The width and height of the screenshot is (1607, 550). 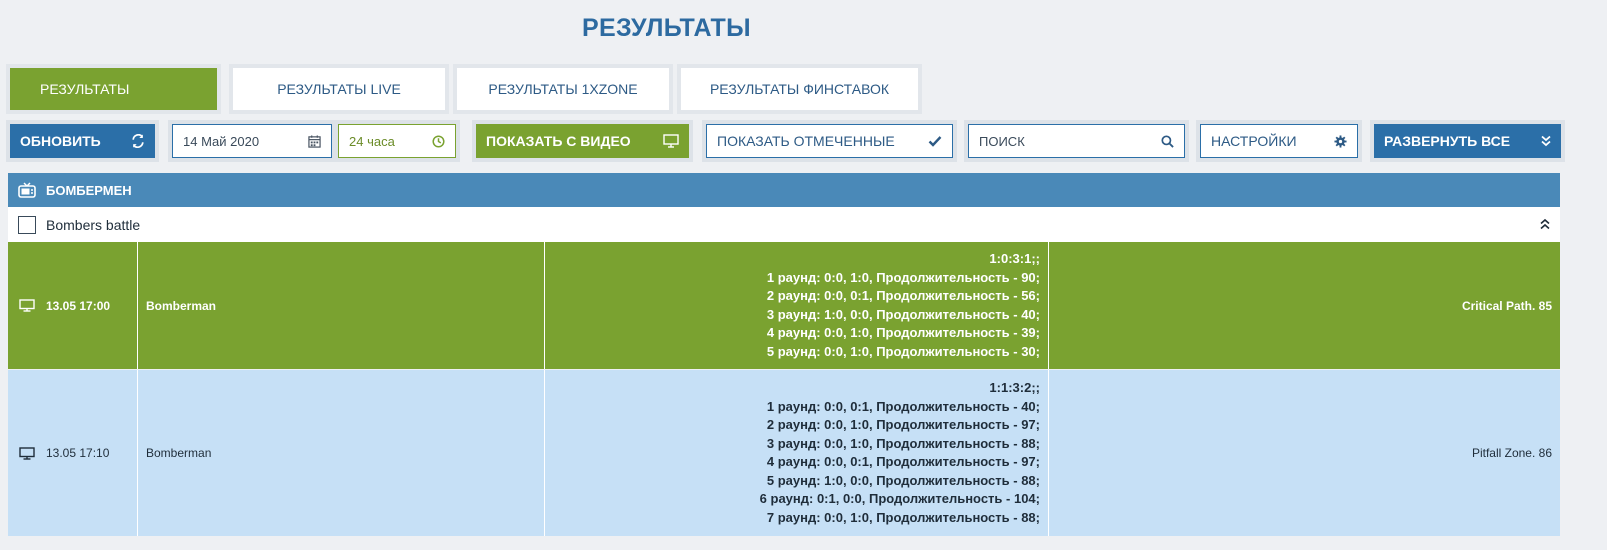 I want to click on date-picker-wrap: 14 Май 2020, so click(x=252, y=141).